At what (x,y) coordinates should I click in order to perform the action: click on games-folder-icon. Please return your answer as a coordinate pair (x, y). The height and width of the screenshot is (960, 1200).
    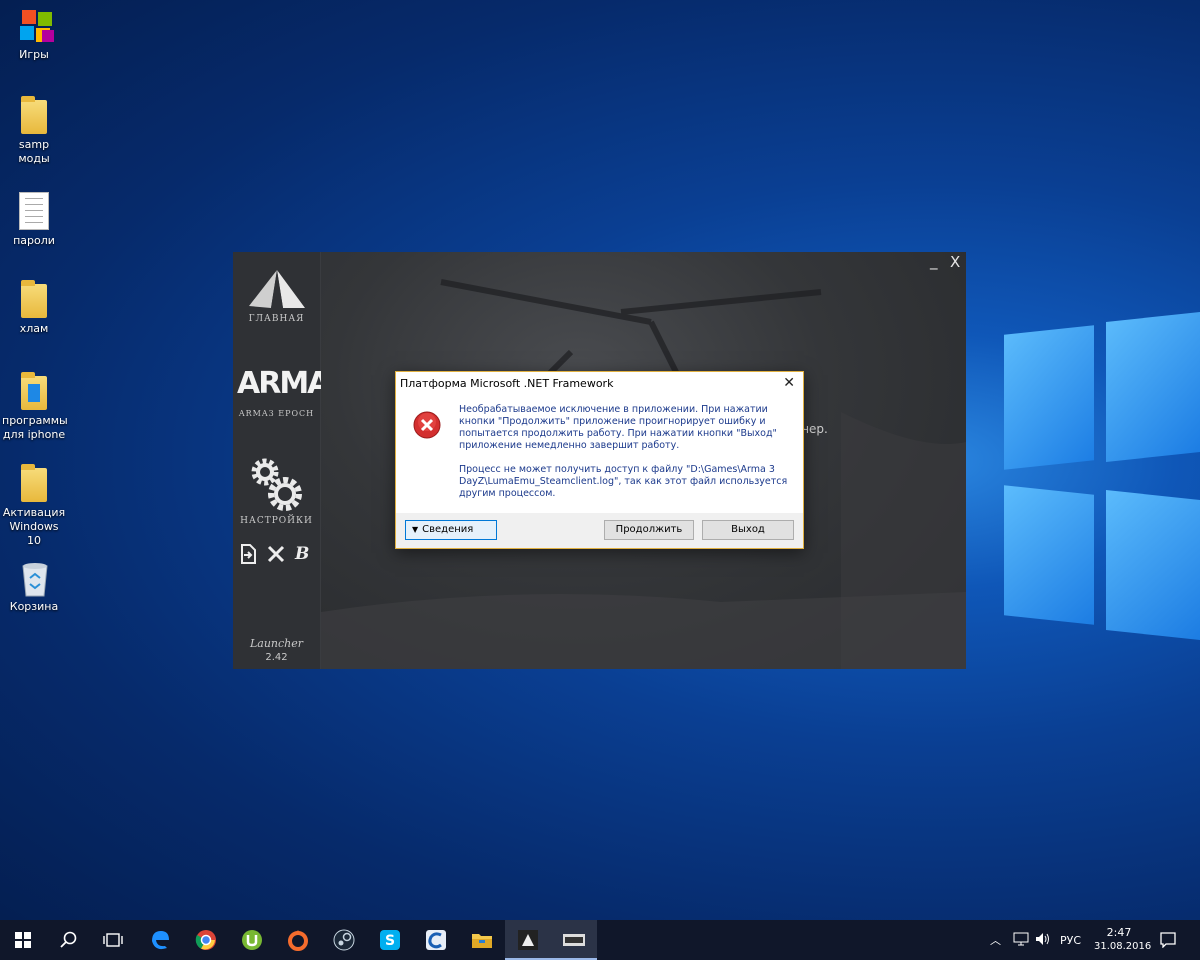
    Looking at the image, I should click on (36, 26).